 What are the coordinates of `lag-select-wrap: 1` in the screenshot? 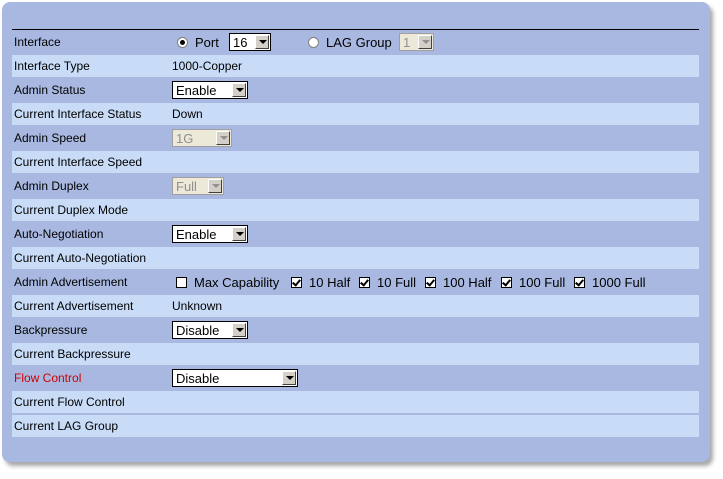 It's located at (416, 42).